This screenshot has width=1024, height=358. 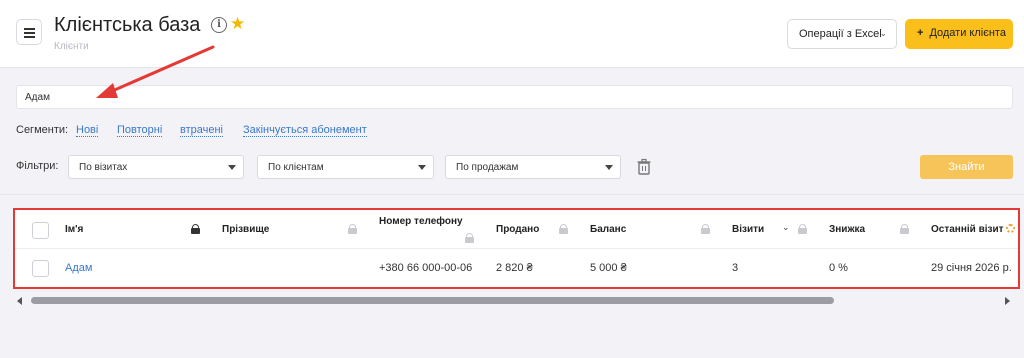 I want to click on column-last-visit: Останній візит, so click(x=967, y=229).